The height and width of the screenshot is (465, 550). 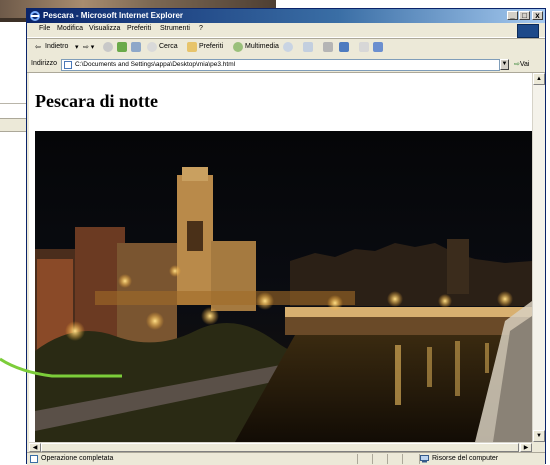 What do you see at coordinates (77, 458) in the screenshot?
I see `status-text: Operazione completata` at bounding box center [77, 458].